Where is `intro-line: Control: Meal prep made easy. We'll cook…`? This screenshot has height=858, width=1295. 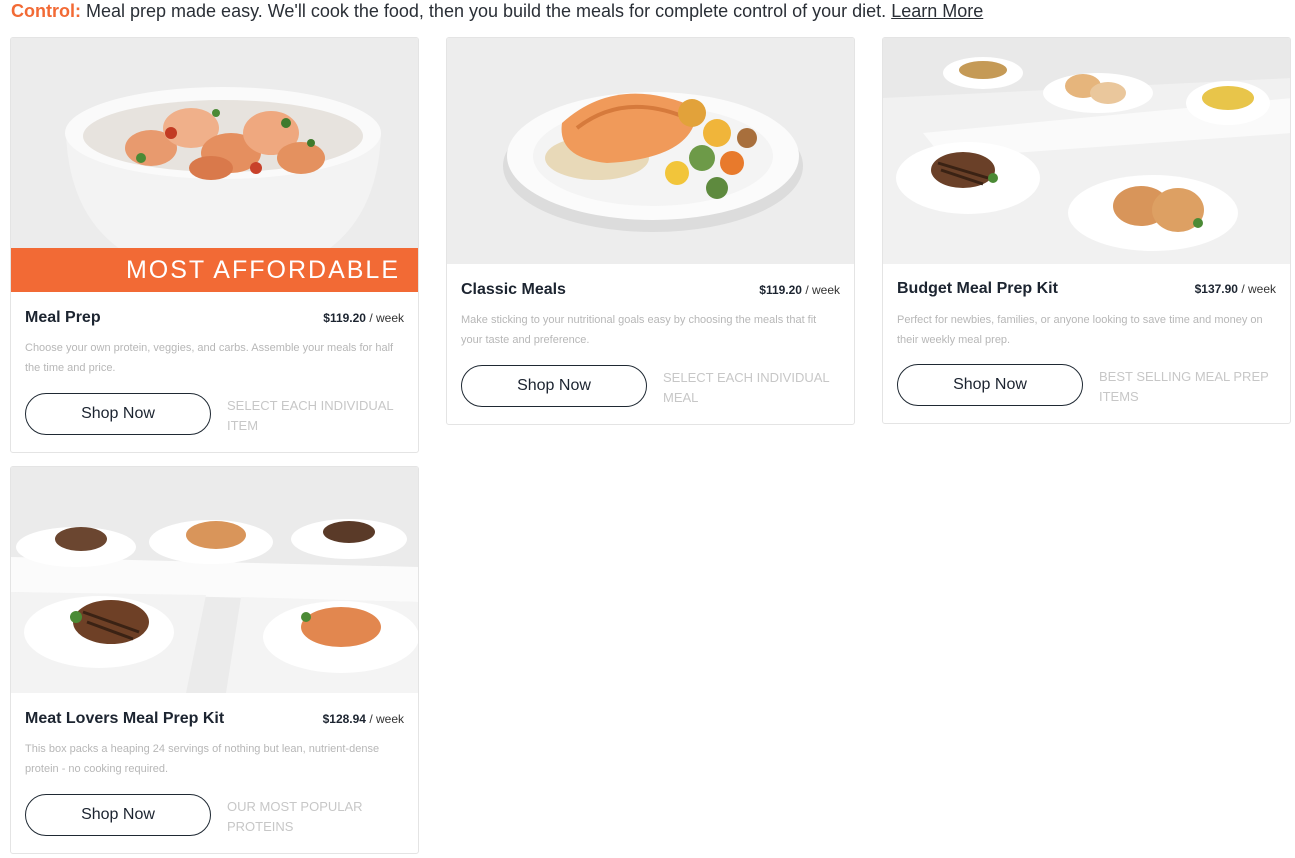 intro-line: Control: Meal prep made easy. We'll cook… is located at coordinates (497, 11).